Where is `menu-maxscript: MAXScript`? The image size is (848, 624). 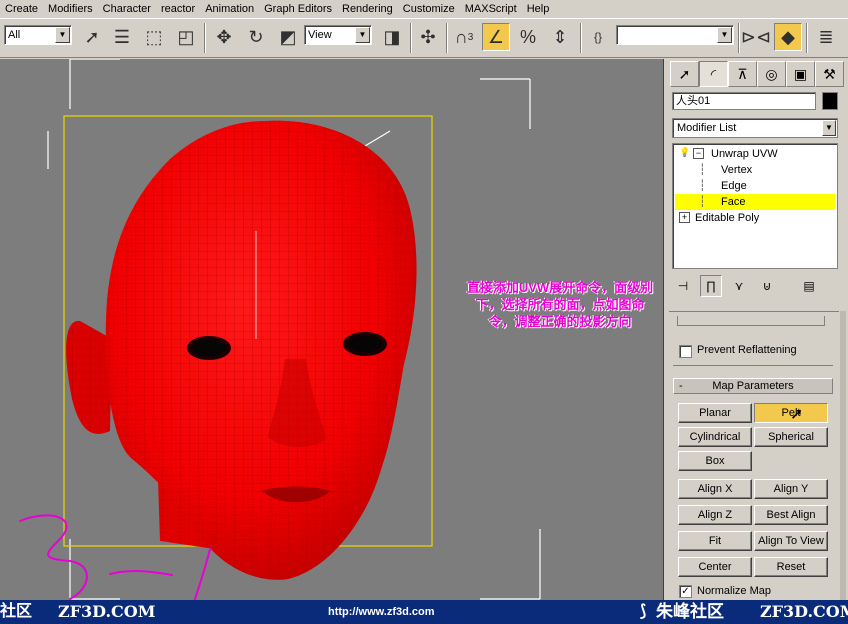 menu-maxscript: MAXScript is located at coordinates (491, 9).